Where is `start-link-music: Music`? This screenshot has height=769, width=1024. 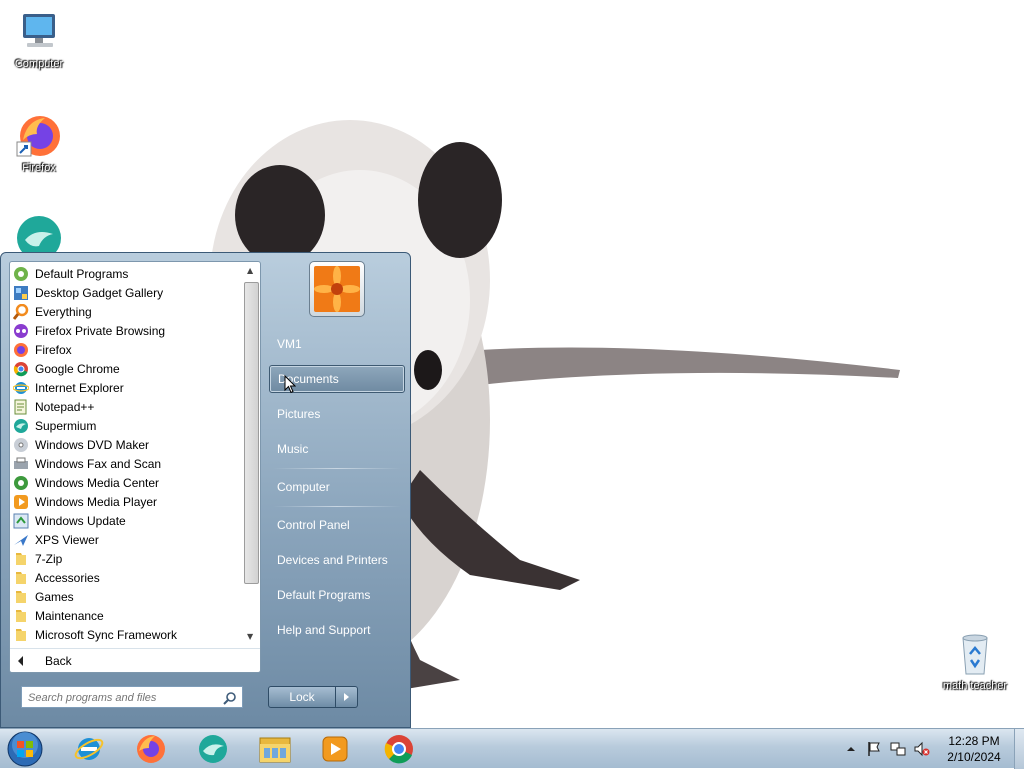 start-link-music: Music is located at coordinates (337, 449).